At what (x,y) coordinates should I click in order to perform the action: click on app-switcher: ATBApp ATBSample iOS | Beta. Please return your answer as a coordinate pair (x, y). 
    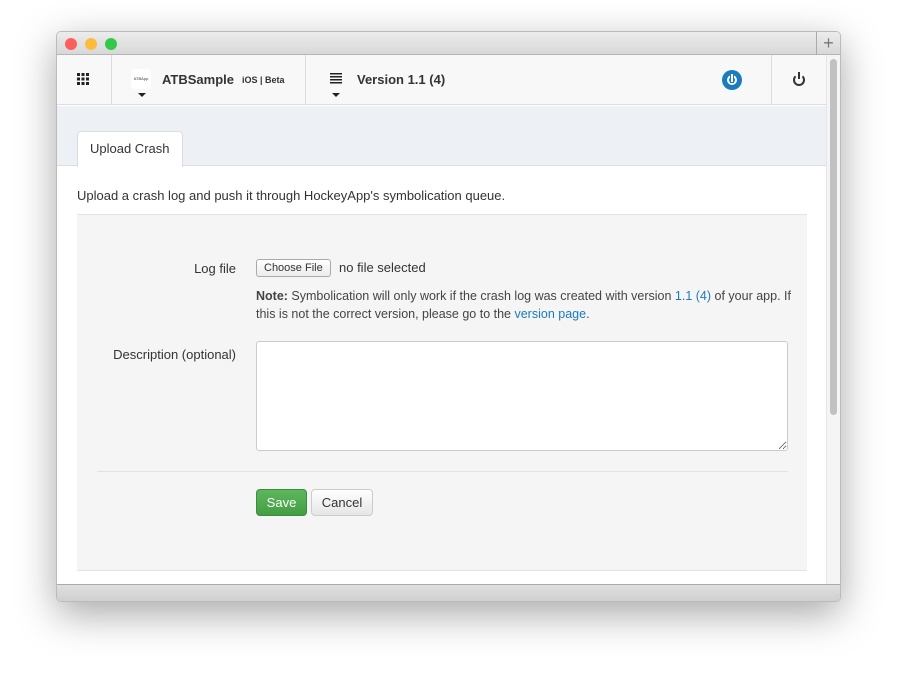
    Looking at the image, I should click on (211, 86).